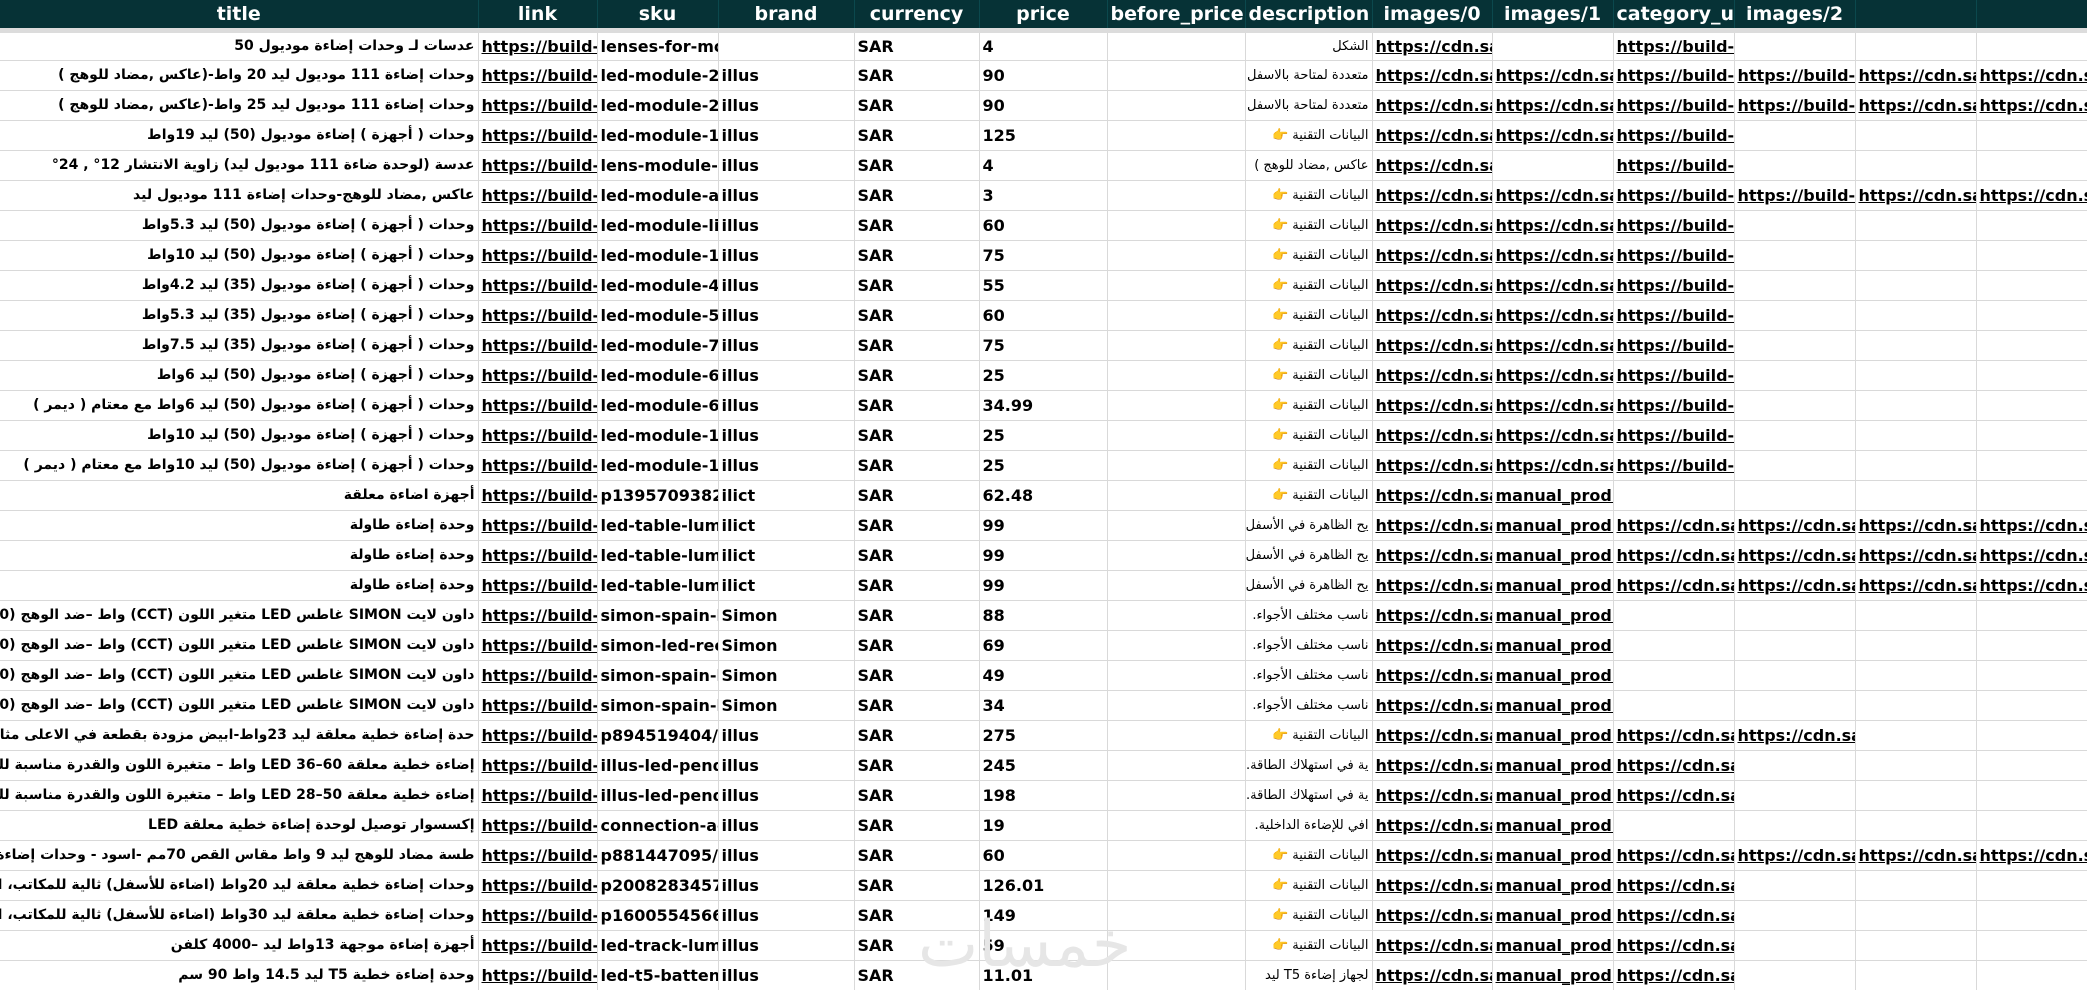 The image size is (2087, 990). Describe the element at coordinates (1674, 195) in the screenshot. I see `category-url-cell: https://build-sta` at that location.